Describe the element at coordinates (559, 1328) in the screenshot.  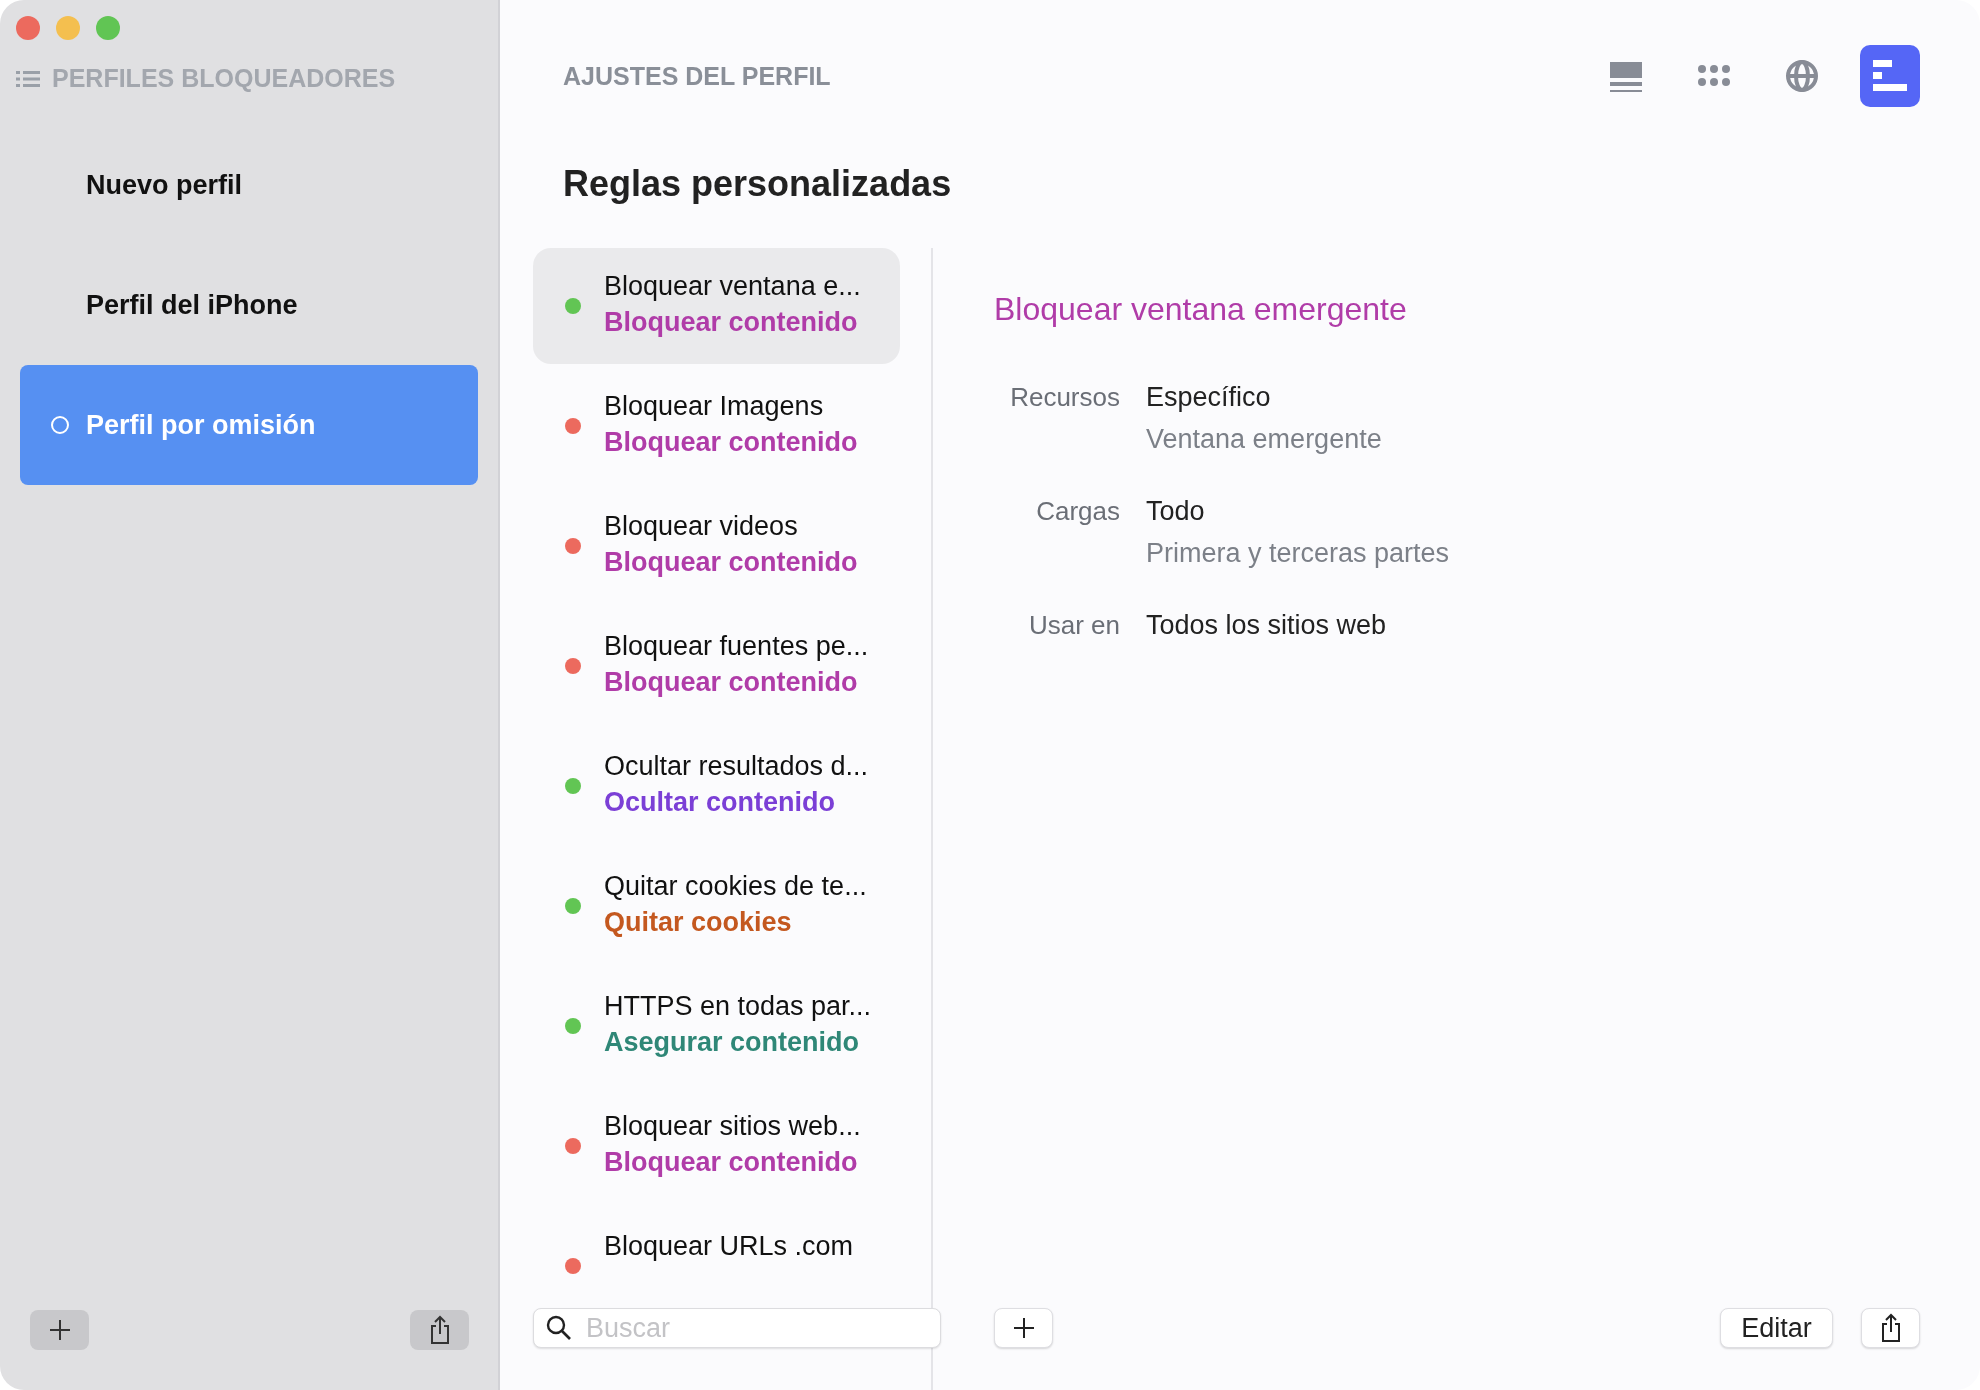
I see `search-icon` at that location.